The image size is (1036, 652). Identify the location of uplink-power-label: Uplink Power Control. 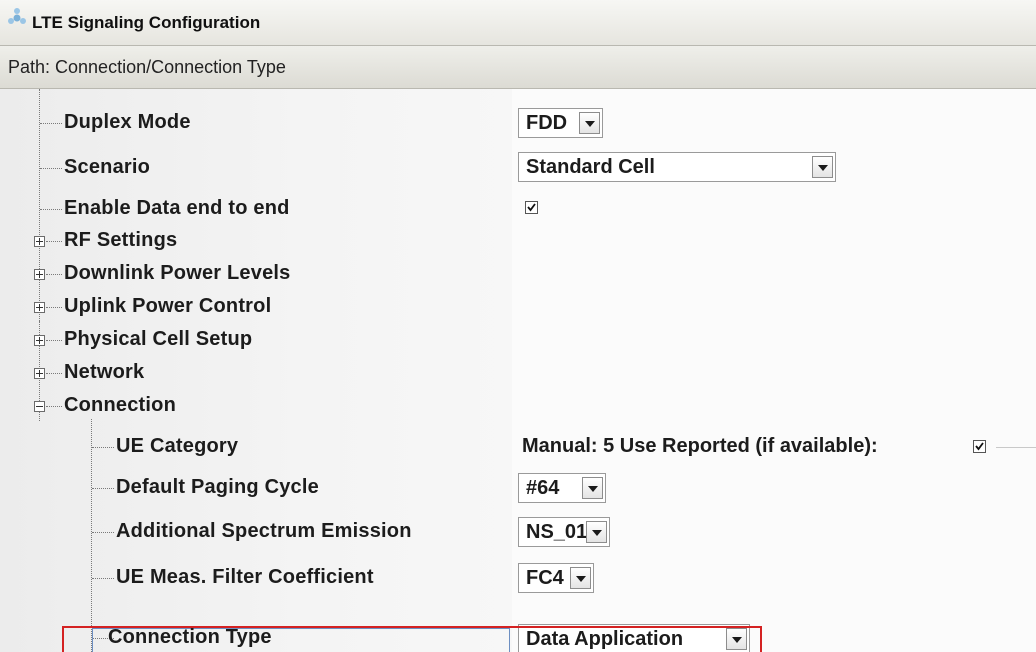
(167, 306).